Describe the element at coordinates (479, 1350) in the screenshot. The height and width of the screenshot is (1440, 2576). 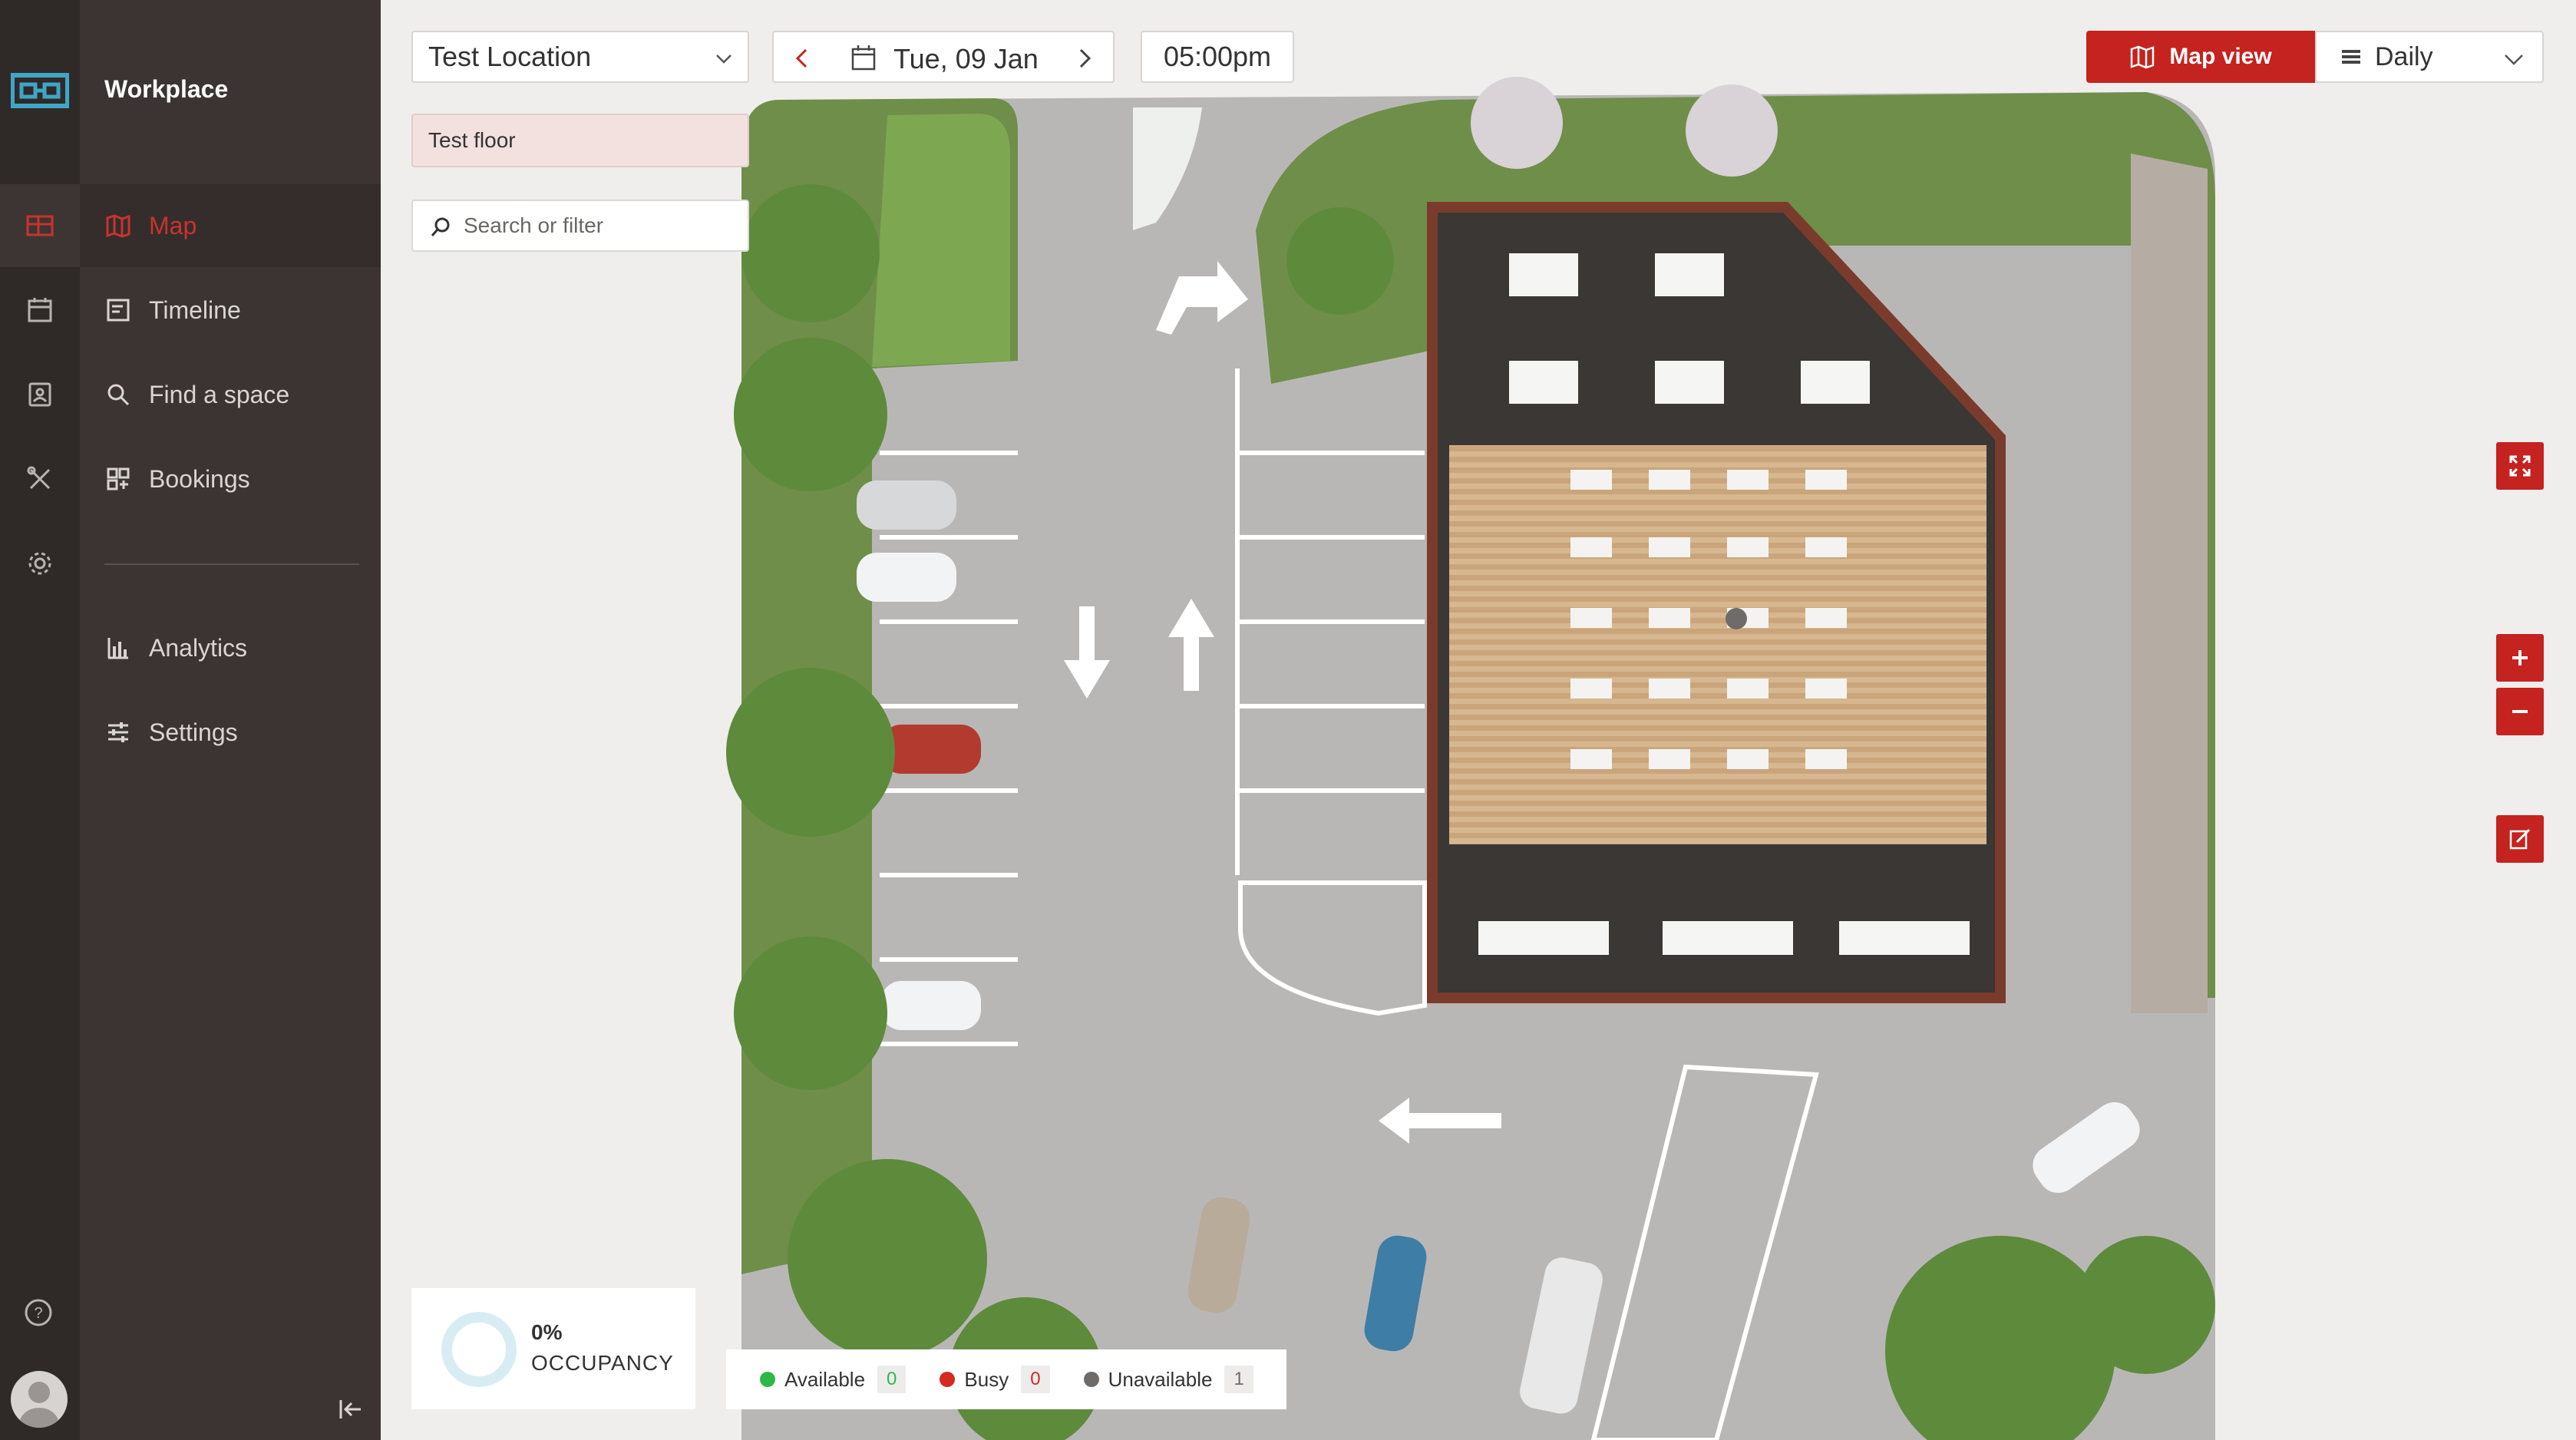
I see `occupancy-ring` at that location.